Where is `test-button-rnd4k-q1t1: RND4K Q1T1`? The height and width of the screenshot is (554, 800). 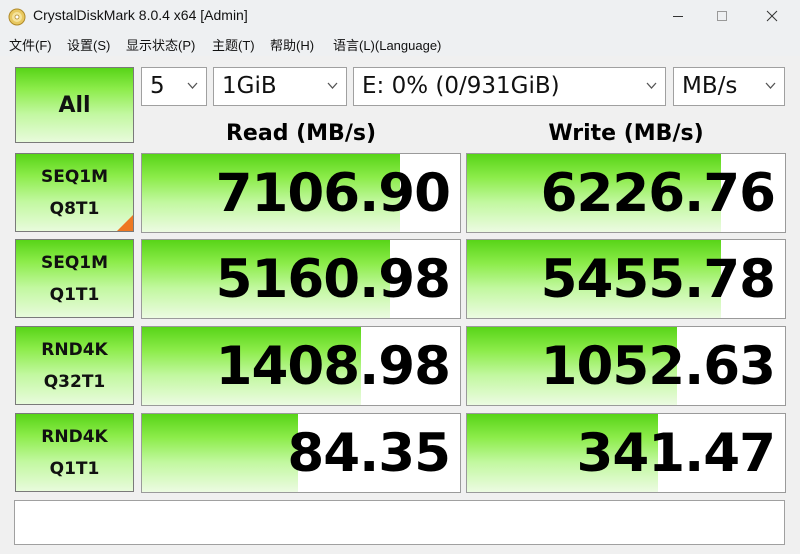
test-button-rnd4k-q1t1: RND4K Q1T1 is located at coordinates (74, 452).